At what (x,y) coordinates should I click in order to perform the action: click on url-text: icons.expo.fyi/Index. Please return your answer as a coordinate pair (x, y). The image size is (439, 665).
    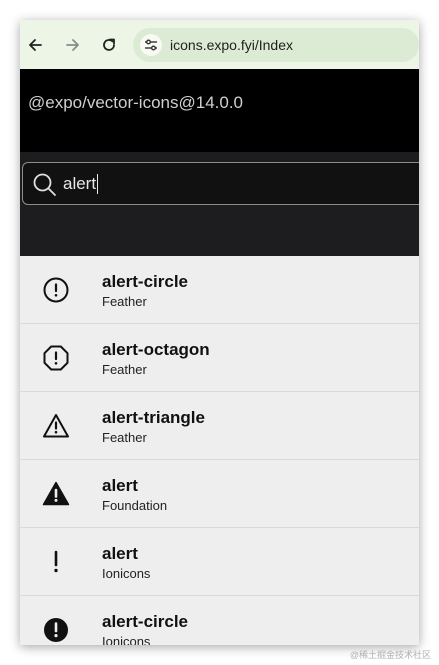
    Looking at the image, I should click on (231, 45).